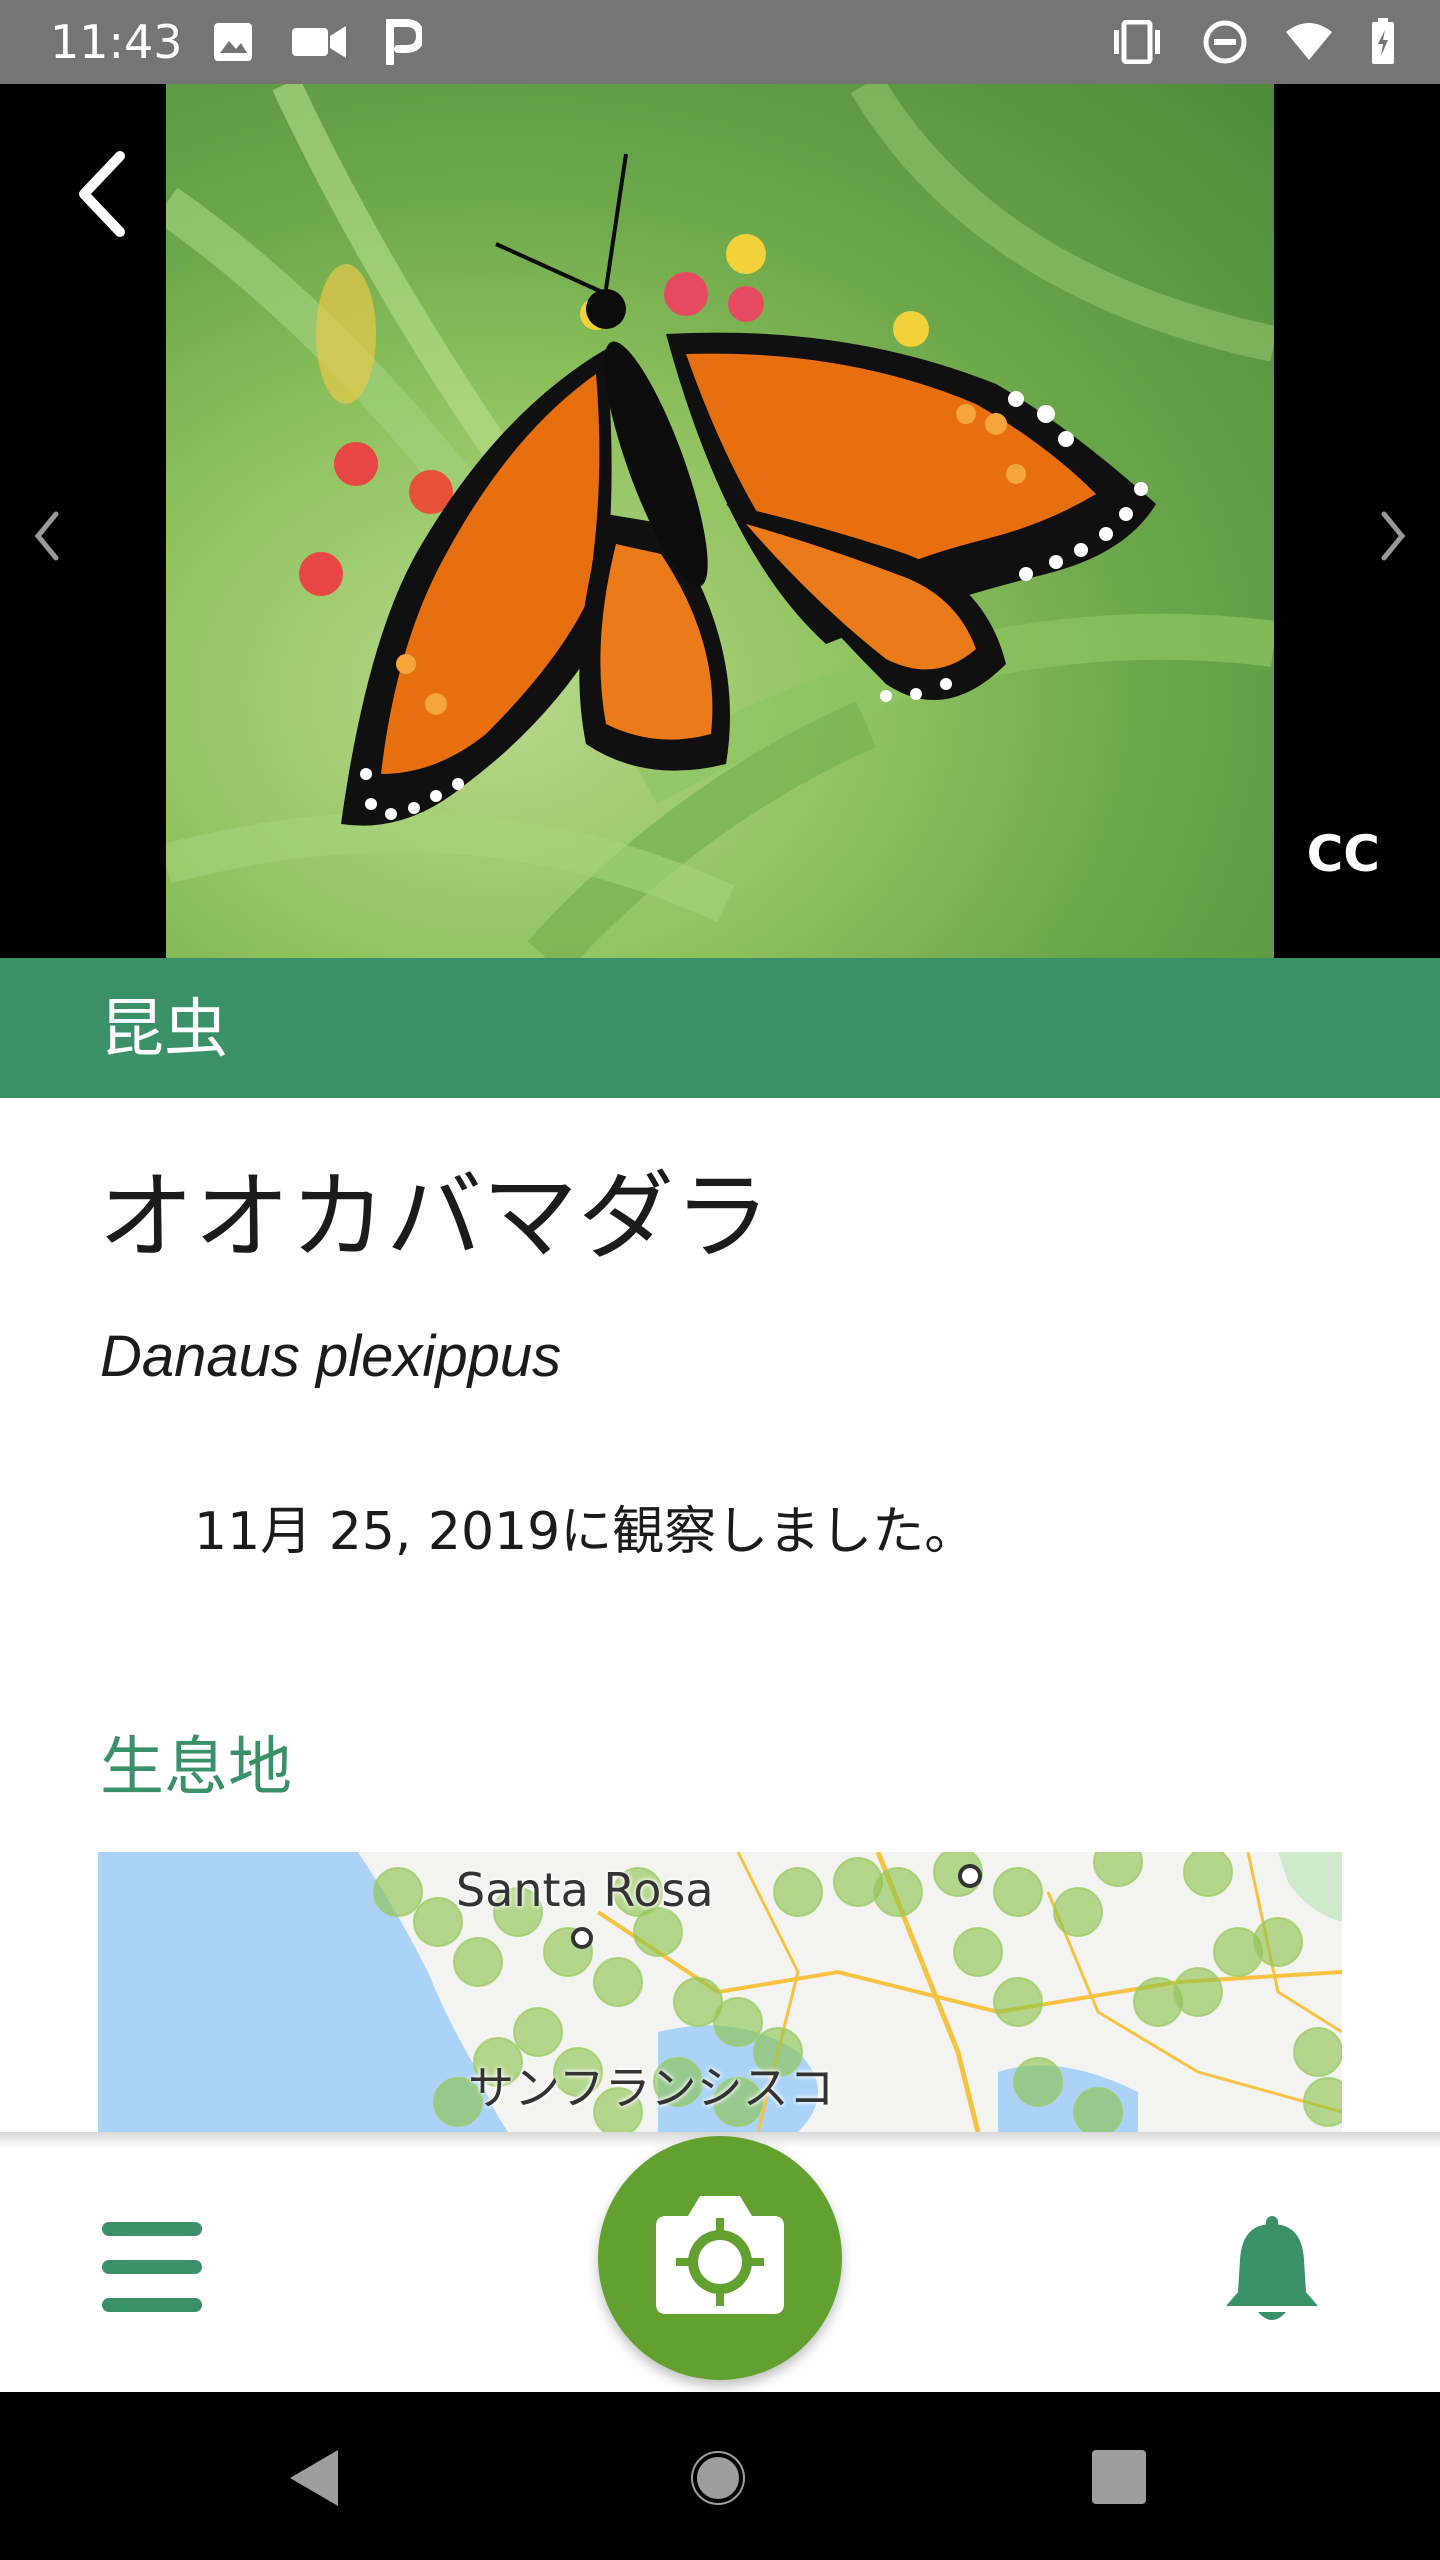 Image resolution: width=1440 pixels, height=2560 pixels. What do you see at coordinates (585, 1890) in the screenshot?
I see `map-label-city1: Santa Rosa` at bounding box center [585, 1890].